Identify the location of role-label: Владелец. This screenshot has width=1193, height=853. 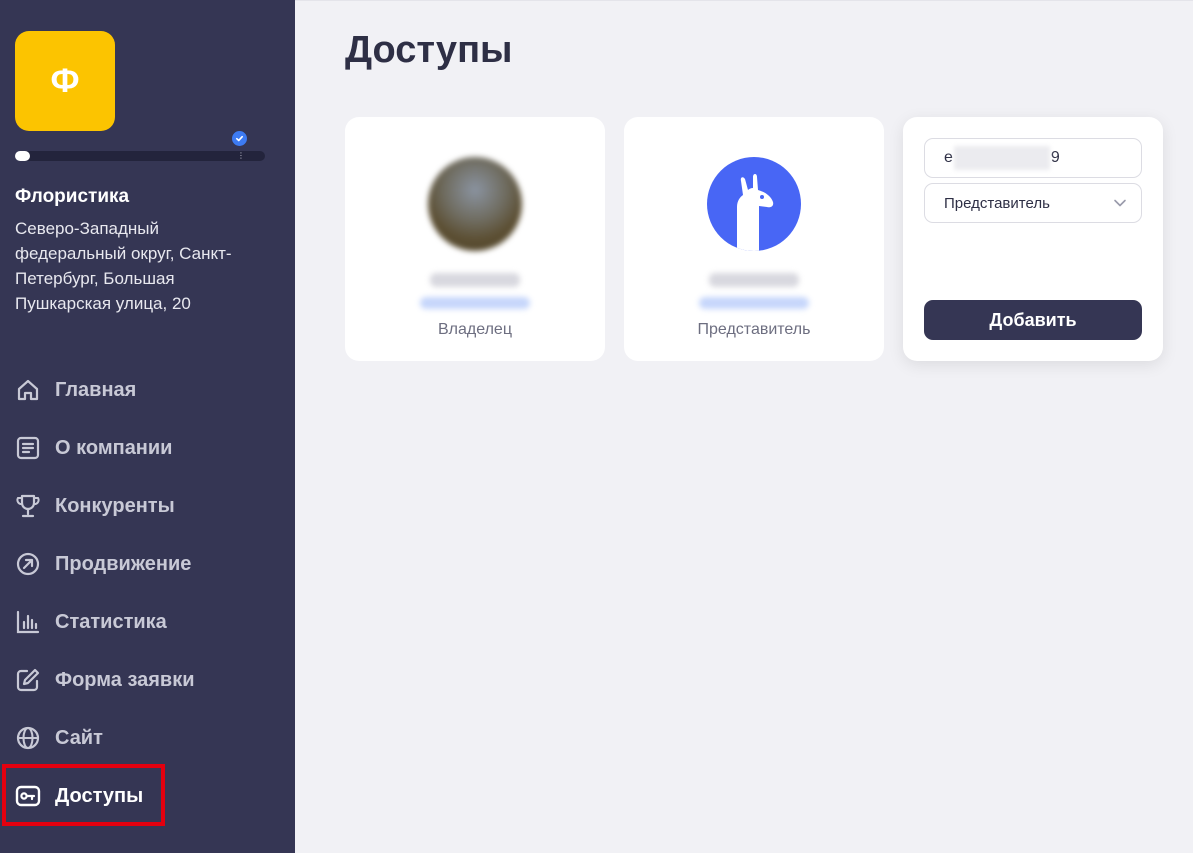
(474, 329).